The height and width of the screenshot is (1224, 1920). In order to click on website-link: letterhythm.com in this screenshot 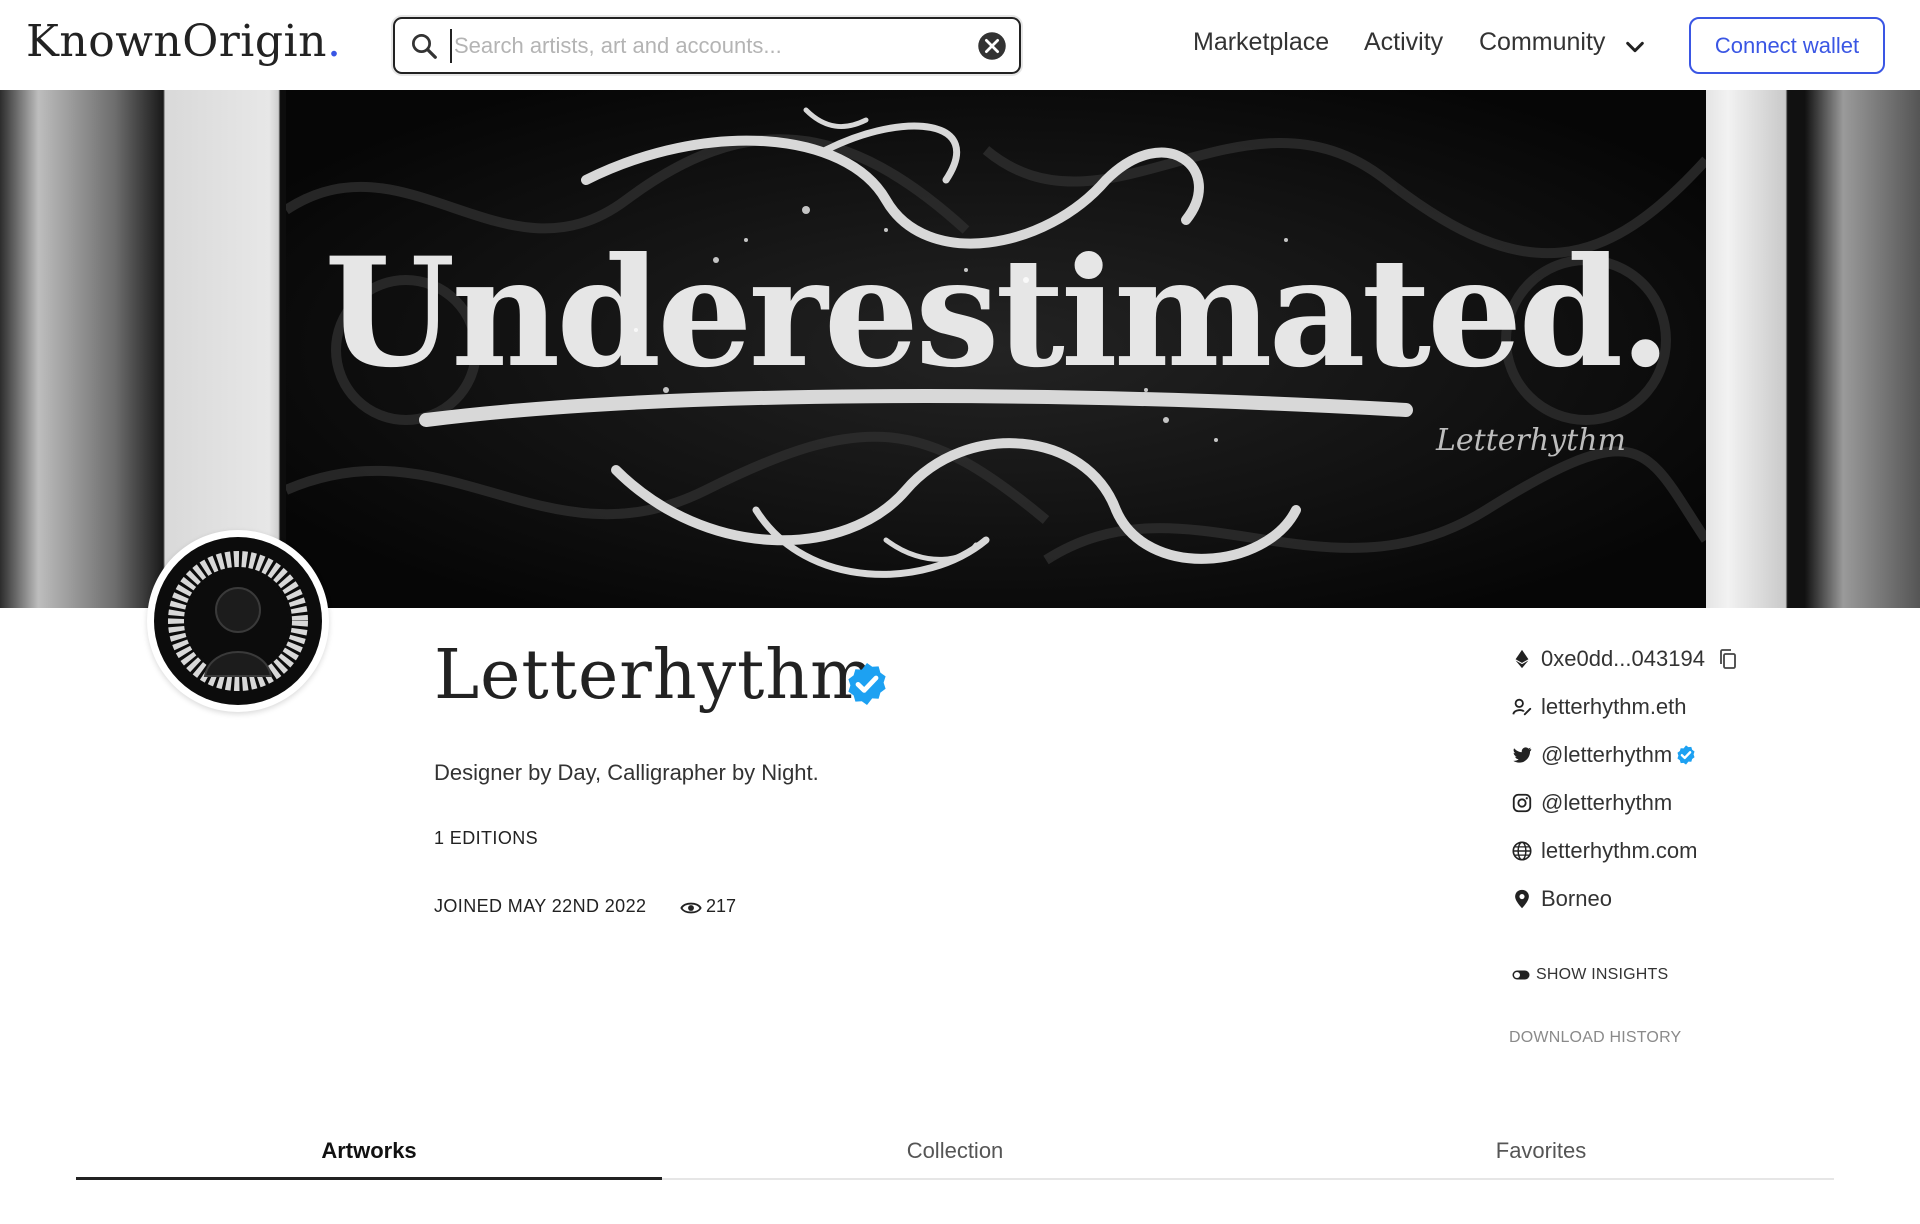, I will do `click(1604, 851)`.